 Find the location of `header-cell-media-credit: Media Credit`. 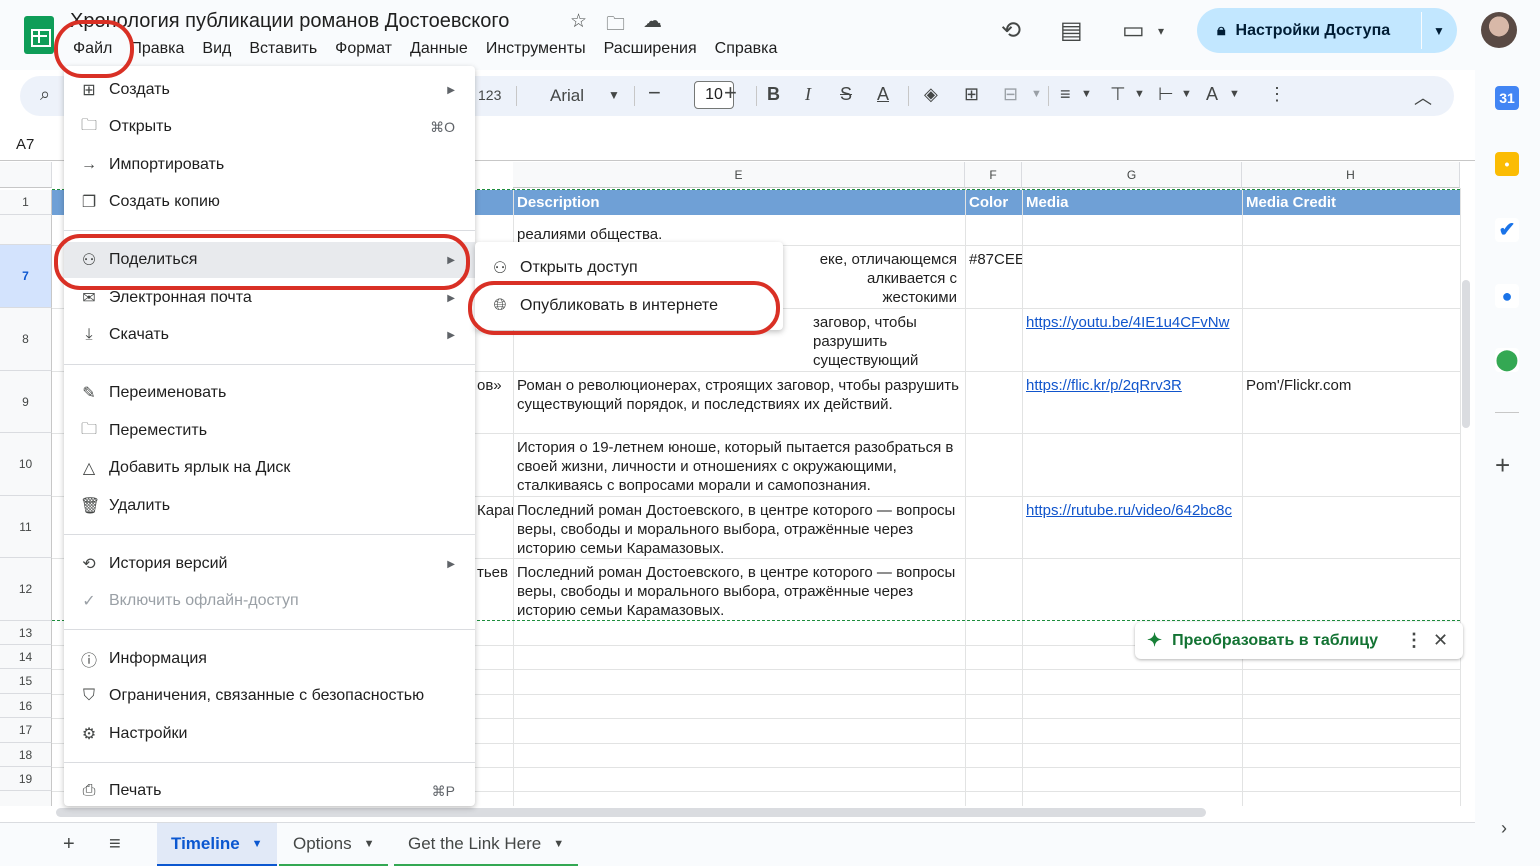

header-cell-media-credit: Media Credit is located at coordinates (1289, 202).